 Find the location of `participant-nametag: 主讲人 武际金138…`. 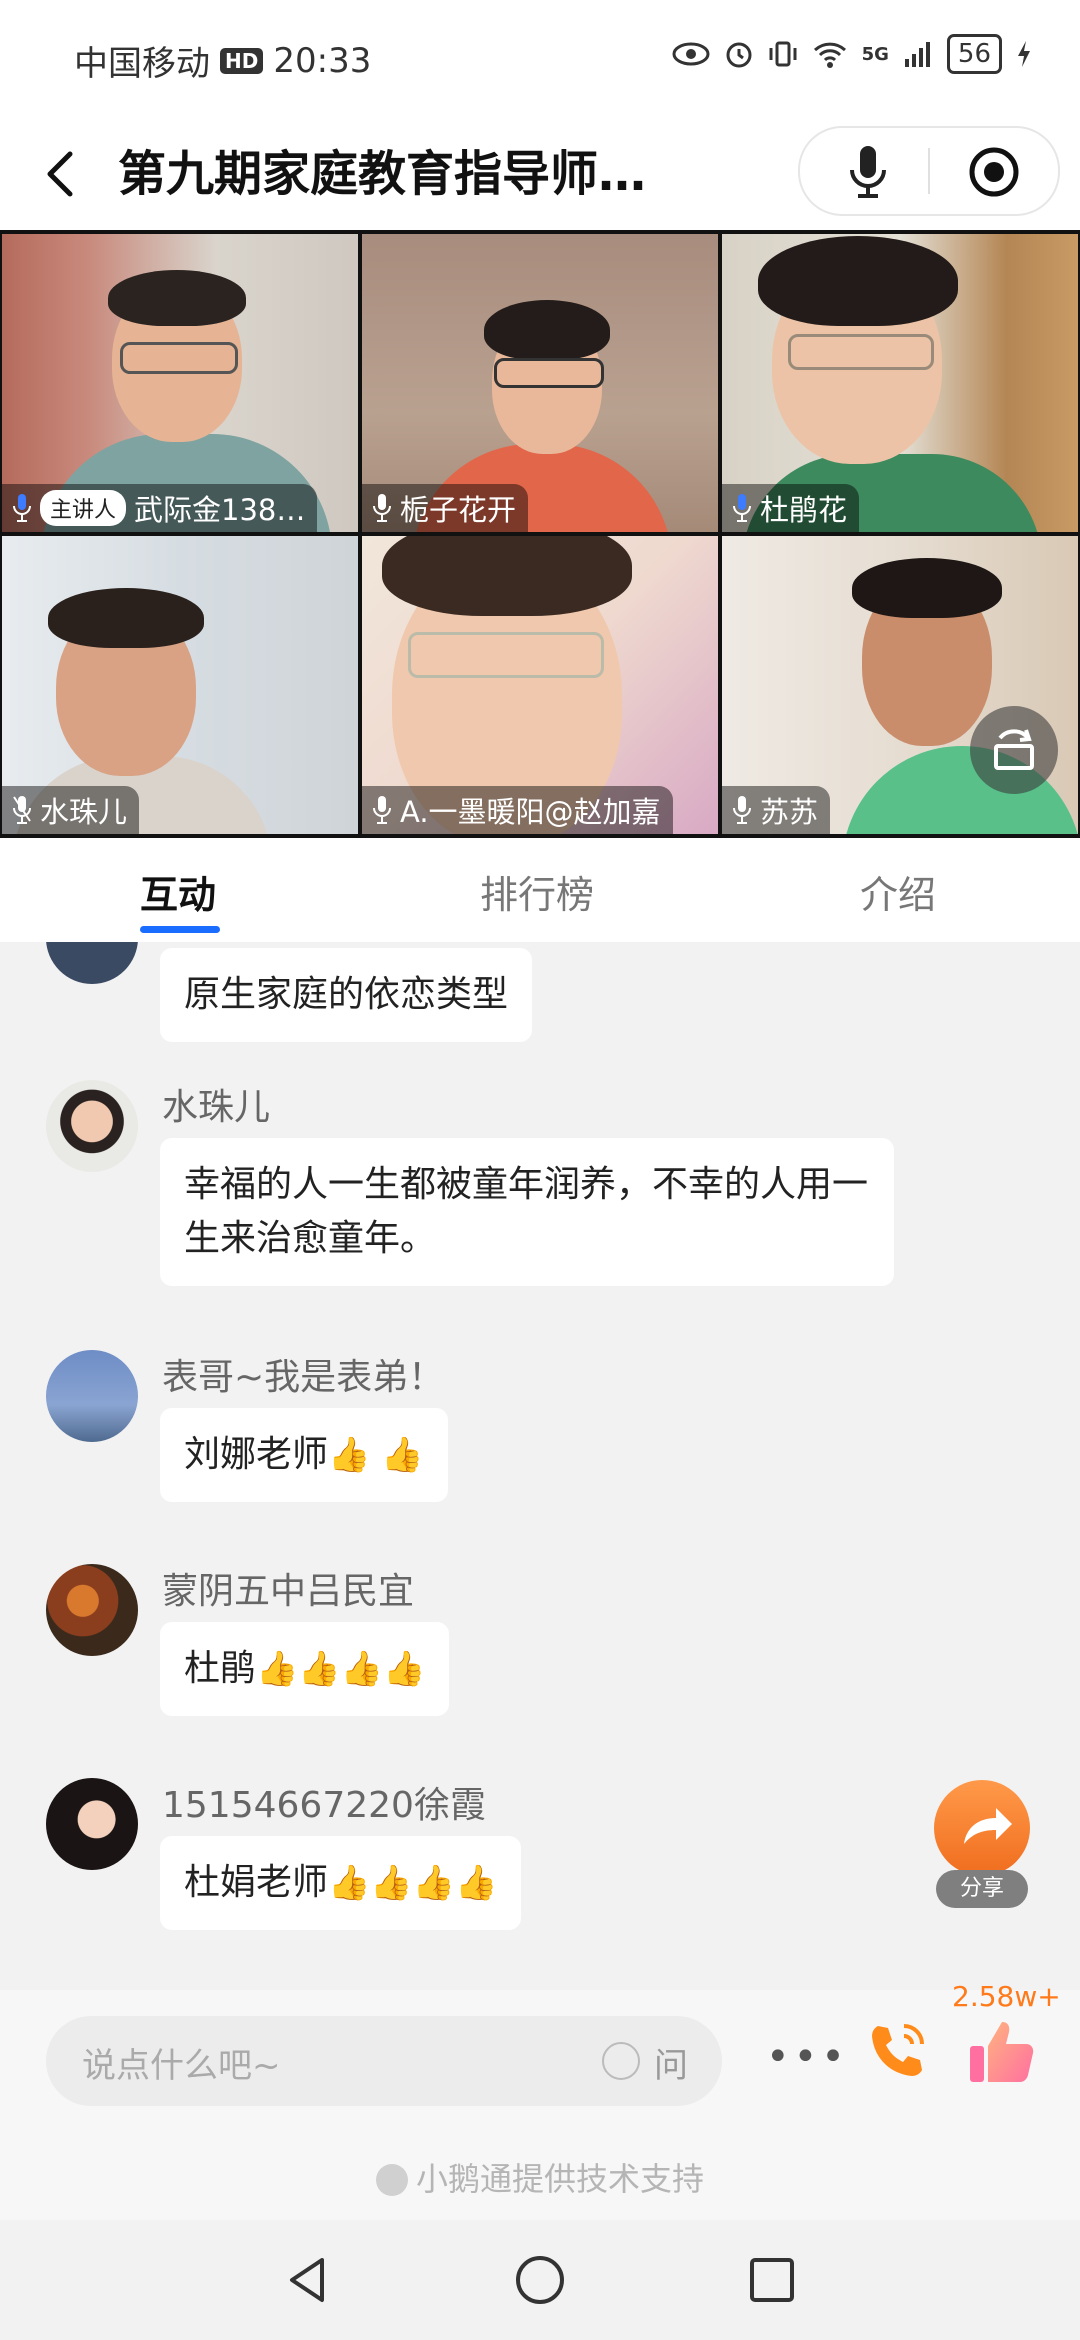

participant-nametag: 主讲人 武际金138… is located at coordinates (160, 508).